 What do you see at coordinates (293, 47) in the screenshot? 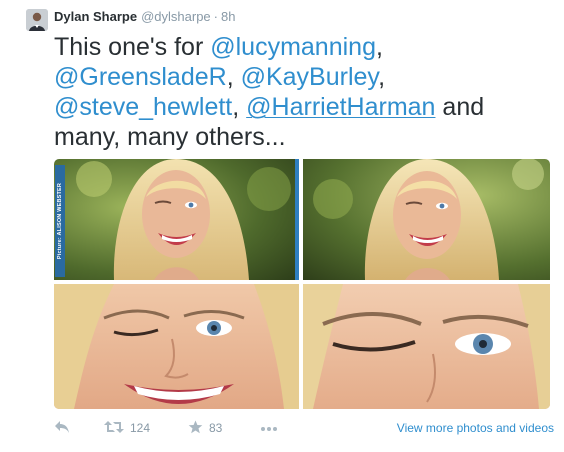
I see `mention-lucymanning: @lucymanning` at bounding box center [293, 47].